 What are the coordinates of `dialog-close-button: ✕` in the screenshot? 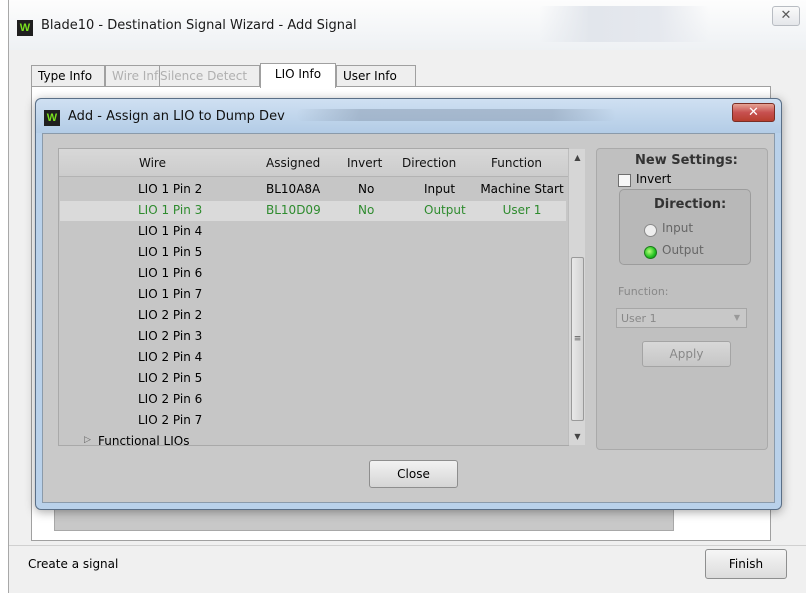 It's located at (753, 112).